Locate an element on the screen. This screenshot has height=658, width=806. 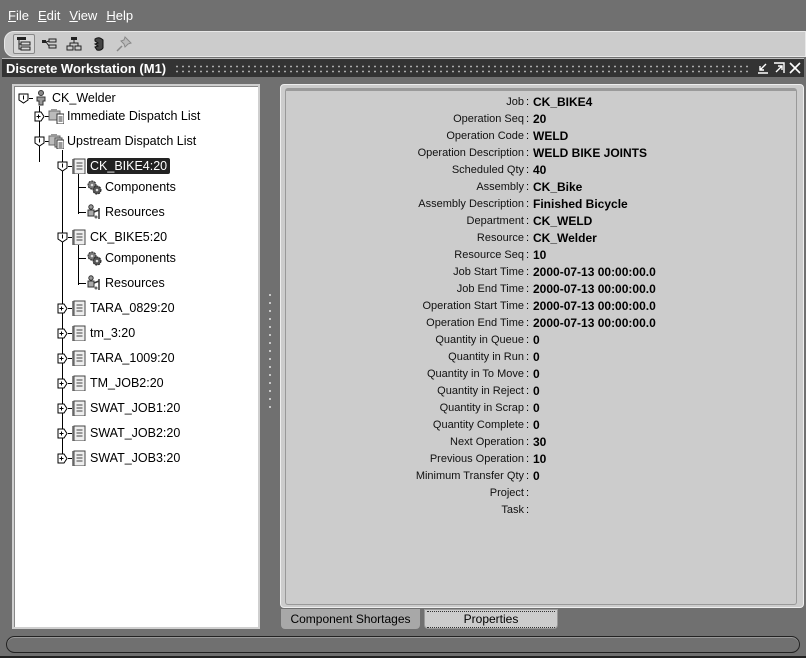
tree-node-label: Components is located at coordinates (140, 258).